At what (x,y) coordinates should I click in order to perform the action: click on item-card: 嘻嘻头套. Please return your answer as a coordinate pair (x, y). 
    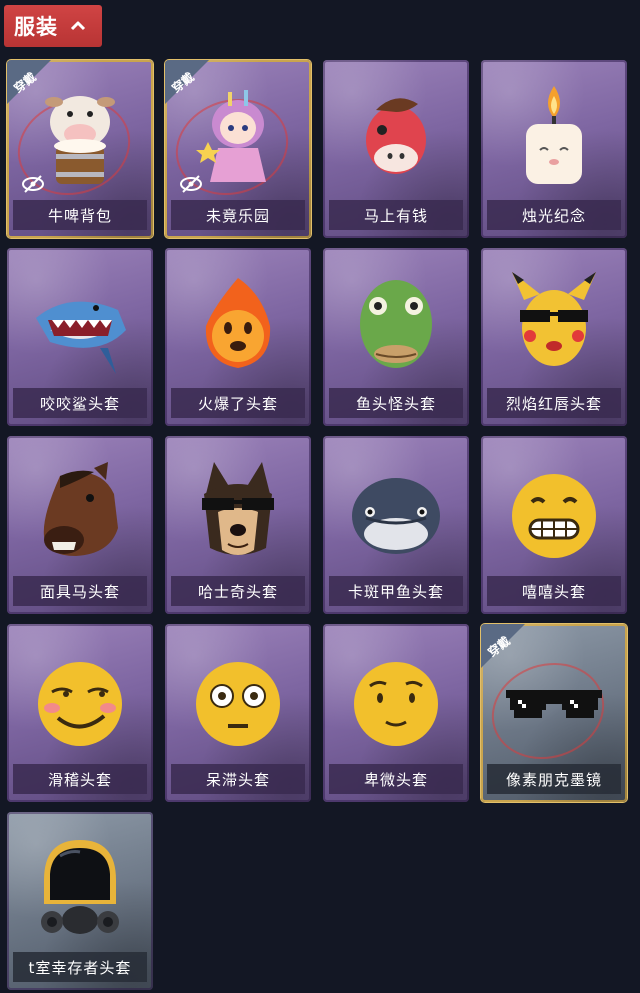
    Looking at the image, I should click on (554, 525).